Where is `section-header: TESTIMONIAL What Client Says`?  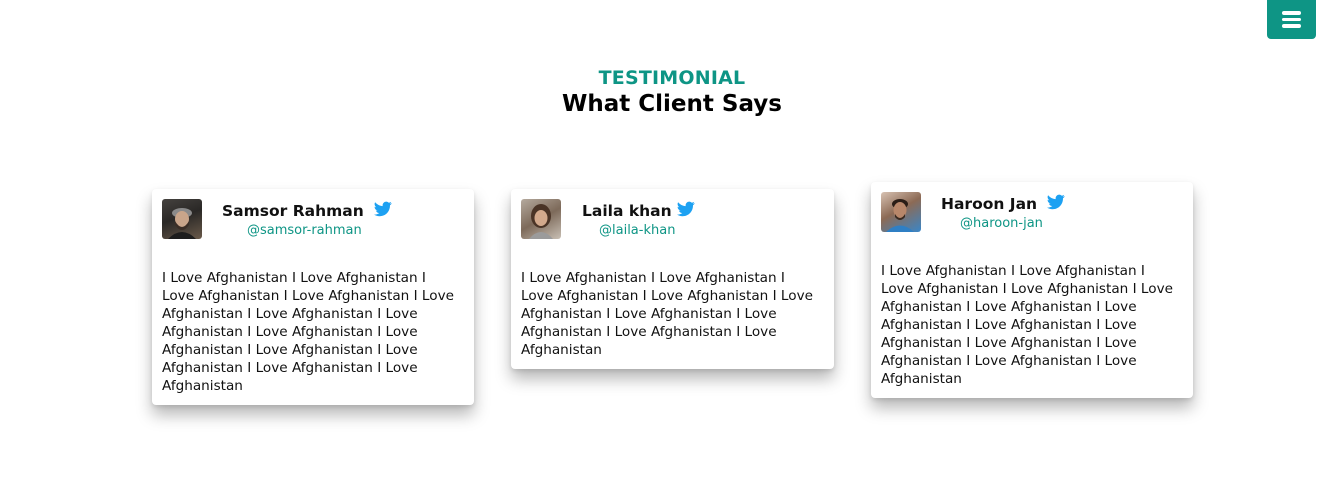
section-header: TESTIMONIAL What Client Says is located at coordinates (667, 92).